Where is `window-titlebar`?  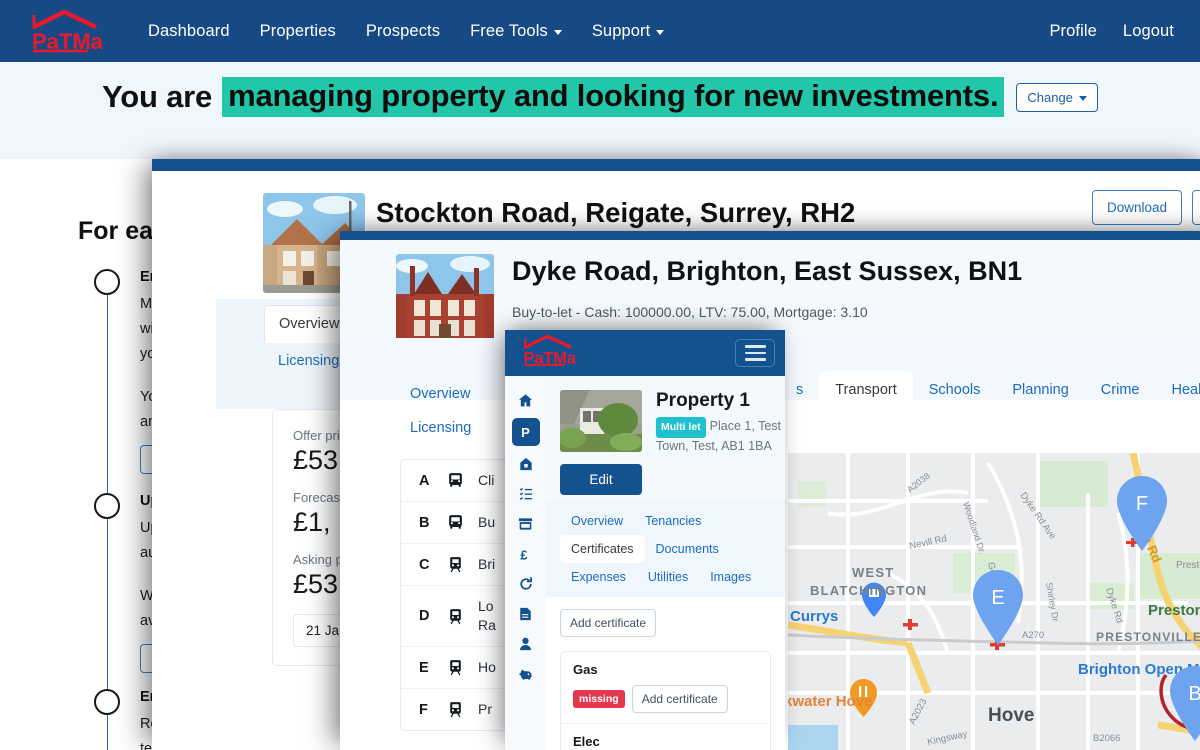
window-titlebar is located at coordinates (770, 235).